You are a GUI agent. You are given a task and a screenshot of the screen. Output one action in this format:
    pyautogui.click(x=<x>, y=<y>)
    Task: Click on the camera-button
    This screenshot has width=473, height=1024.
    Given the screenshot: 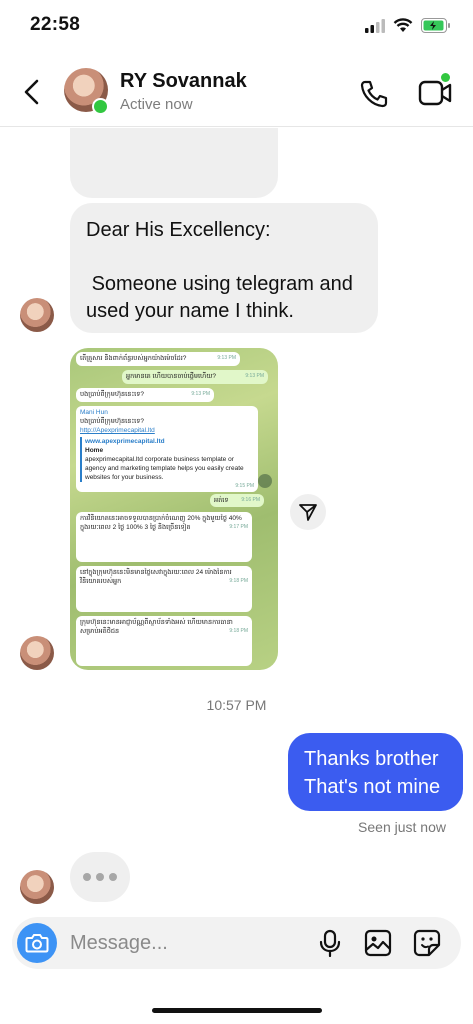 What is the action you would take?
    pyautogui.click(x=37, y=943)
    